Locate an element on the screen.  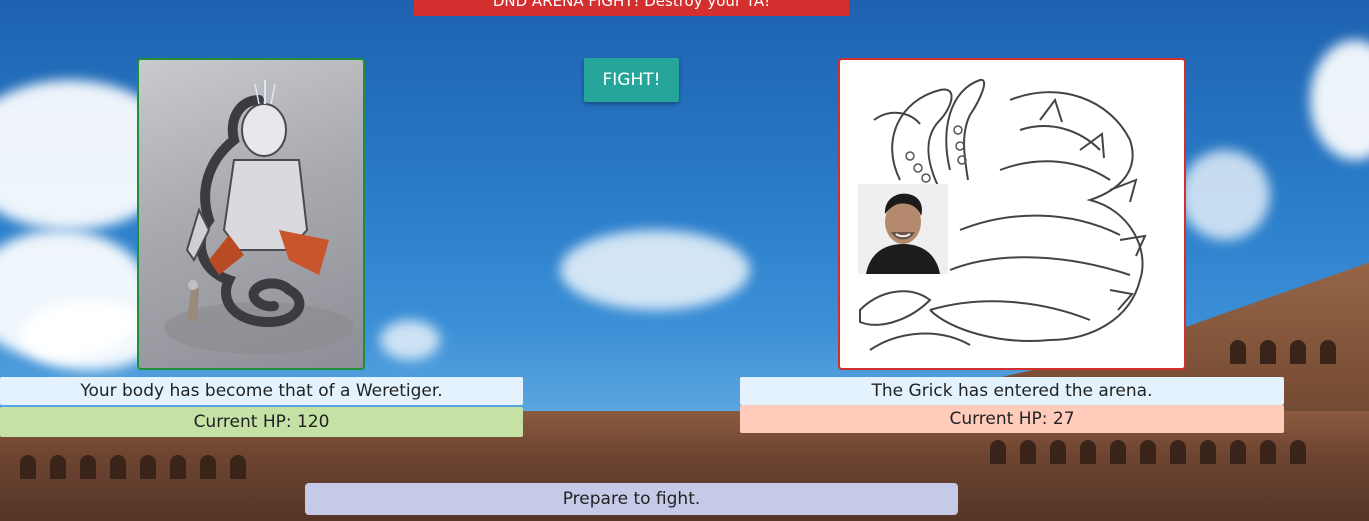
ta-headshot is located at coordinates (903, 229).